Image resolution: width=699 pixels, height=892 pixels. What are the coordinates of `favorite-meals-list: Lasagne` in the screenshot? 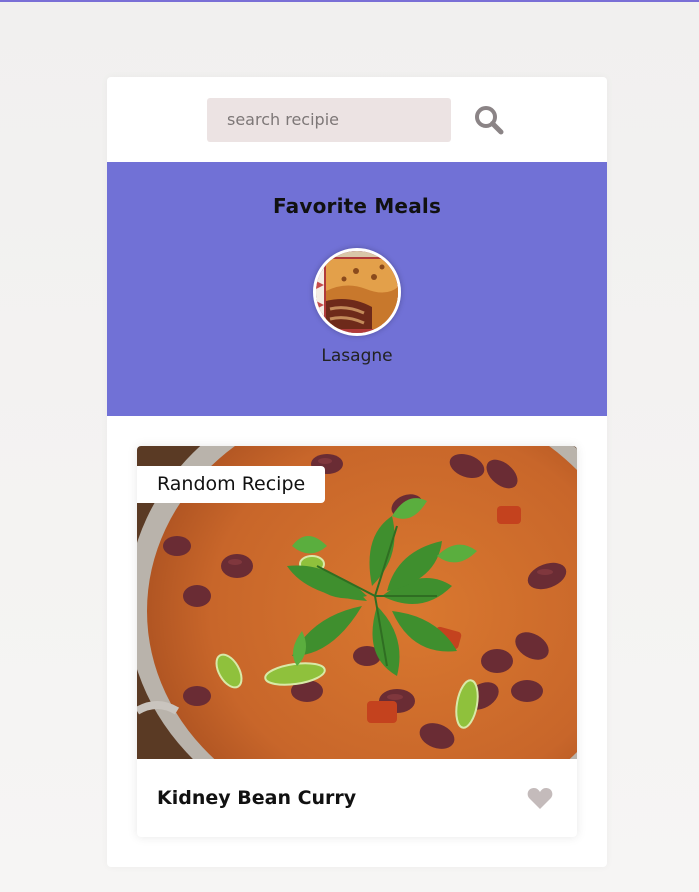 It's located at (357, 307).